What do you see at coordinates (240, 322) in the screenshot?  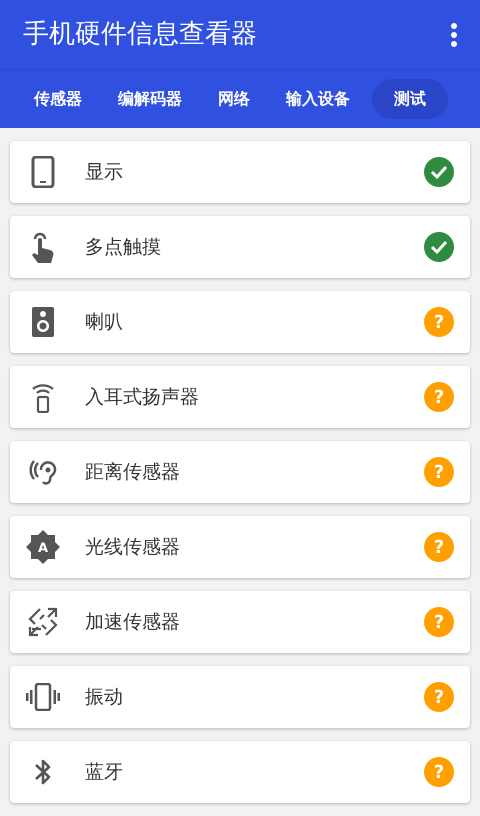 I see `test-item: 喇叭 ?` at bounding box center [240, 322].